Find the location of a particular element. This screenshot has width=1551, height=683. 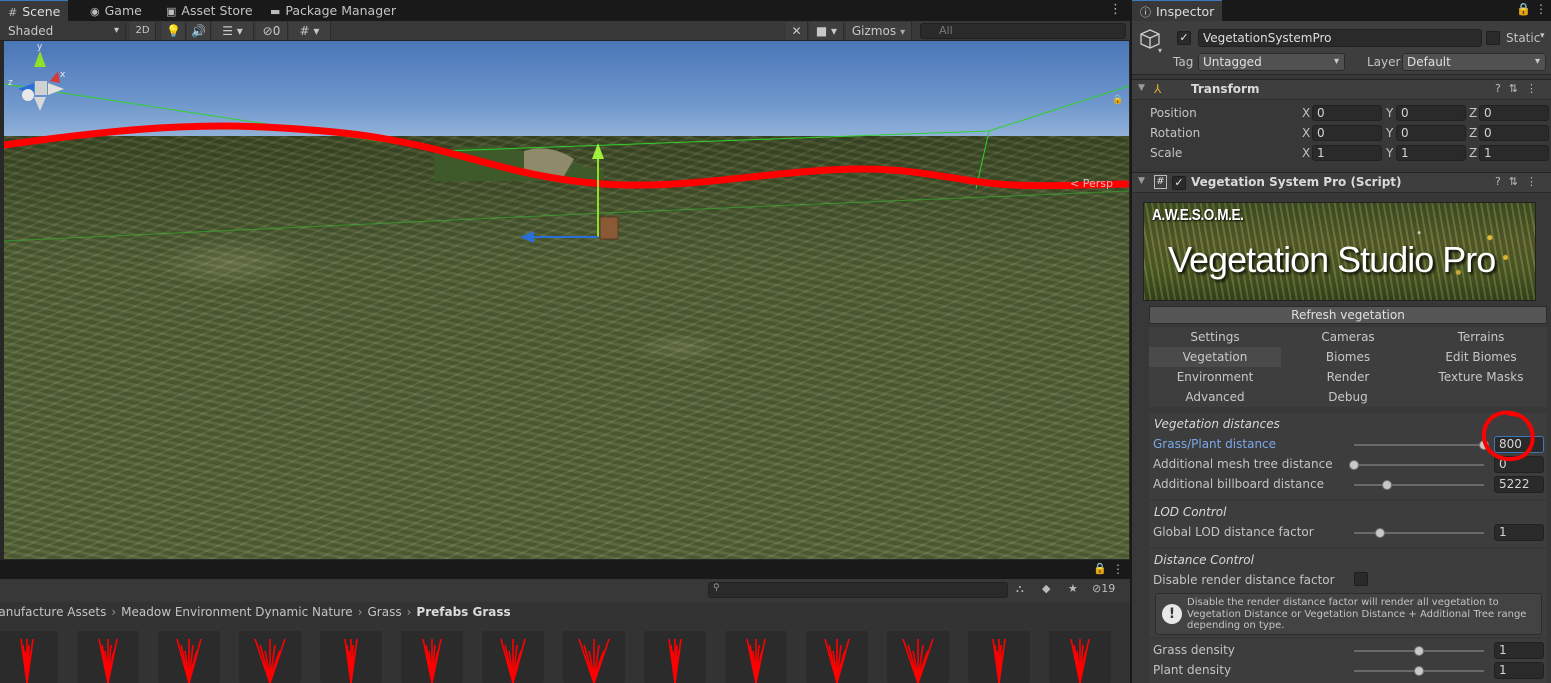

transform-position-y-field: 0 is located at coordinates (1431, 113).